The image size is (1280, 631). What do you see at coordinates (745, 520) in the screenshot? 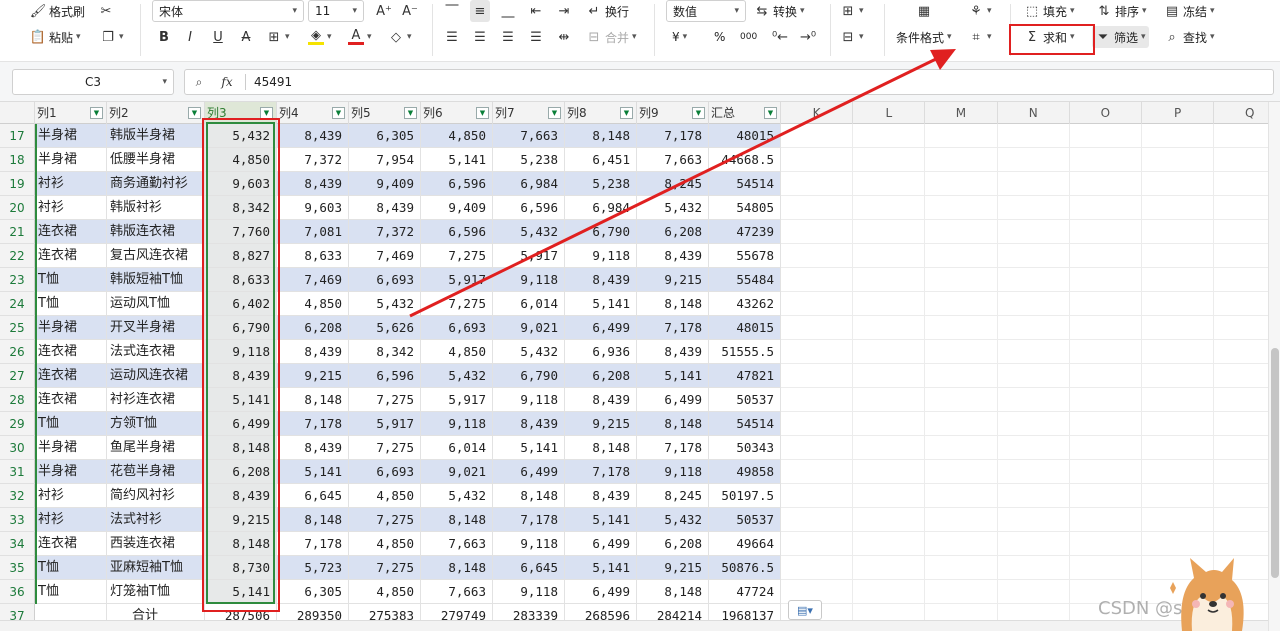
I see `total-cell: 50537` at bounding box center [745, 520].